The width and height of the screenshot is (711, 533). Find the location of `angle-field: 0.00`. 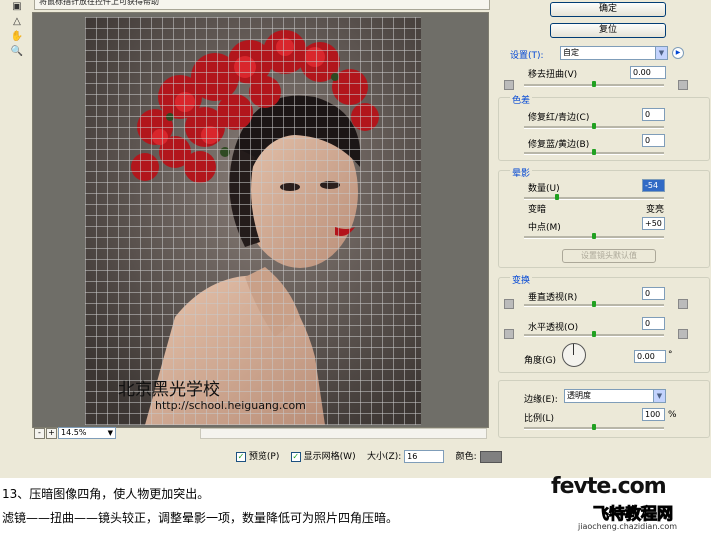

angle-field: 0.00 is located at coordinates (650, 356).